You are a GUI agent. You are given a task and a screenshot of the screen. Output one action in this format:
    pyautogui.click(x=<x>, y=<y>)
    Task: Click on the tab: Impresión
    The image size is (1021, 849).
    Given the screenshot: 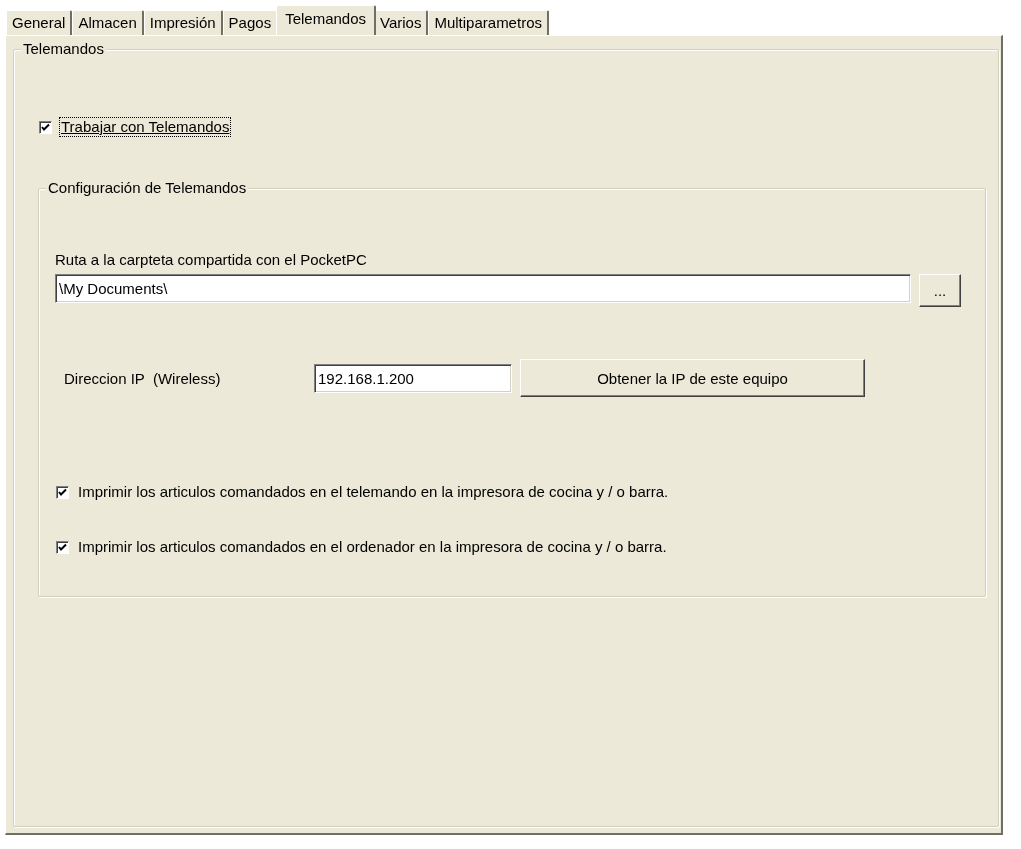 What is the action you would take?
    pyautogui.click(x=183, y=22)
    